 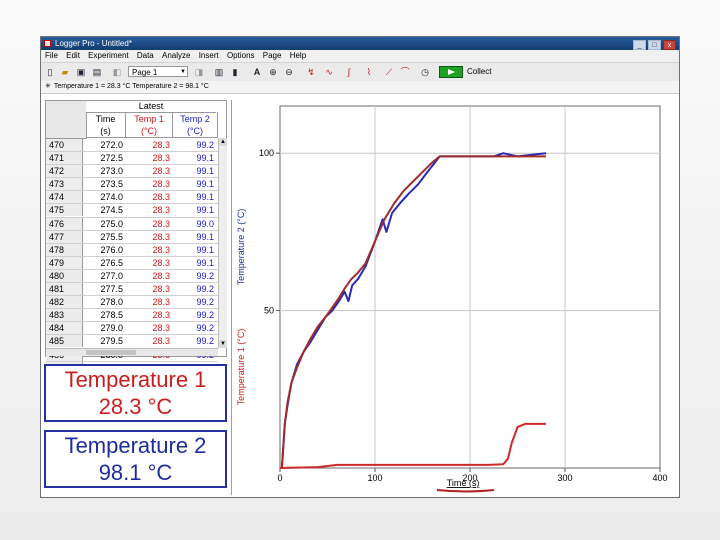 I want to click on table-cell-time: 273.0, so click(x=105, y=171).